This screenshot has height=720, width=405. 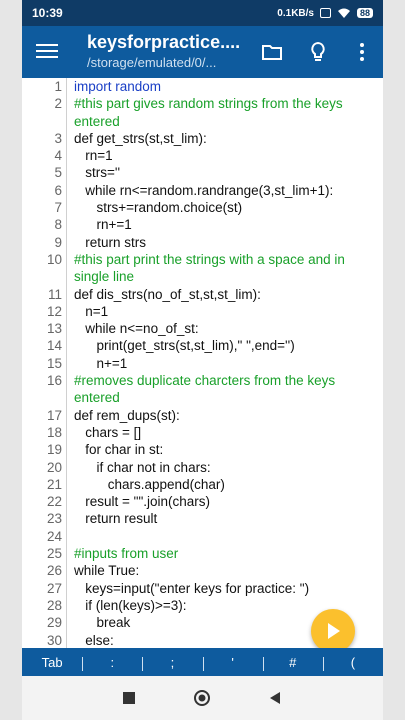 I want to click on line-number: 1, so click(x=58, y=86).